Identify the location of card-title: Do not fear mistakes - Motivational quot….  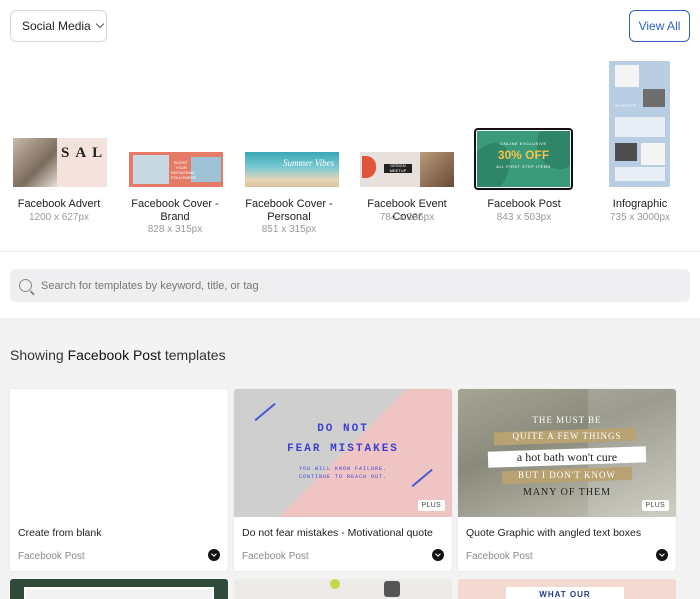
(337, 533).